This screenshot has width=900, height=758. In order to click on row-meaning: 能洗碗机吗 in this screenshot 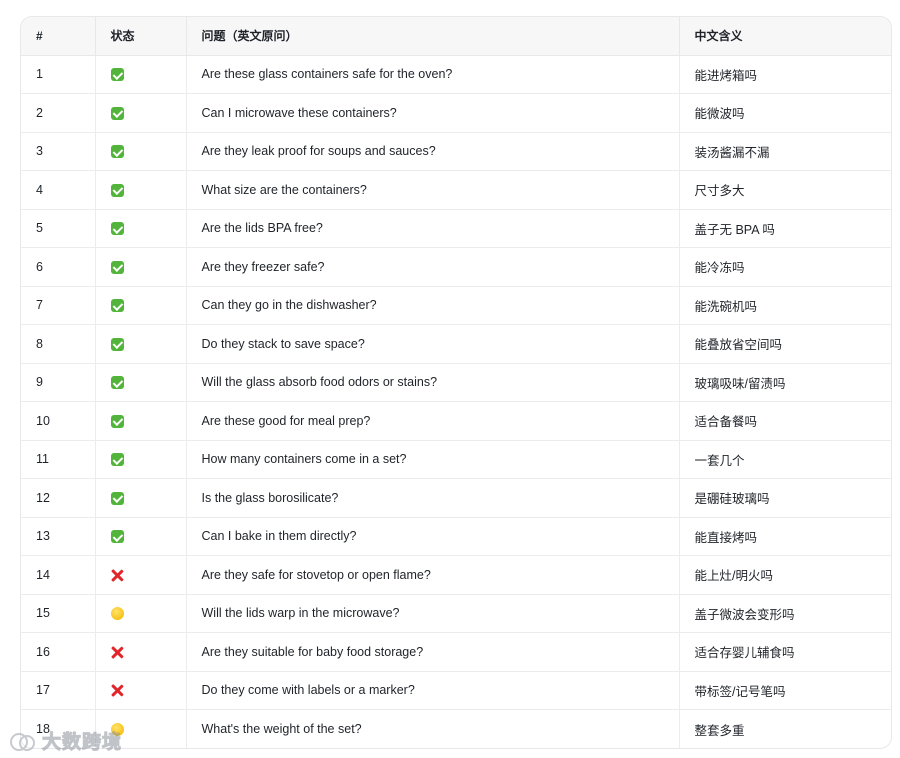, I will do `click(785, 305)`.